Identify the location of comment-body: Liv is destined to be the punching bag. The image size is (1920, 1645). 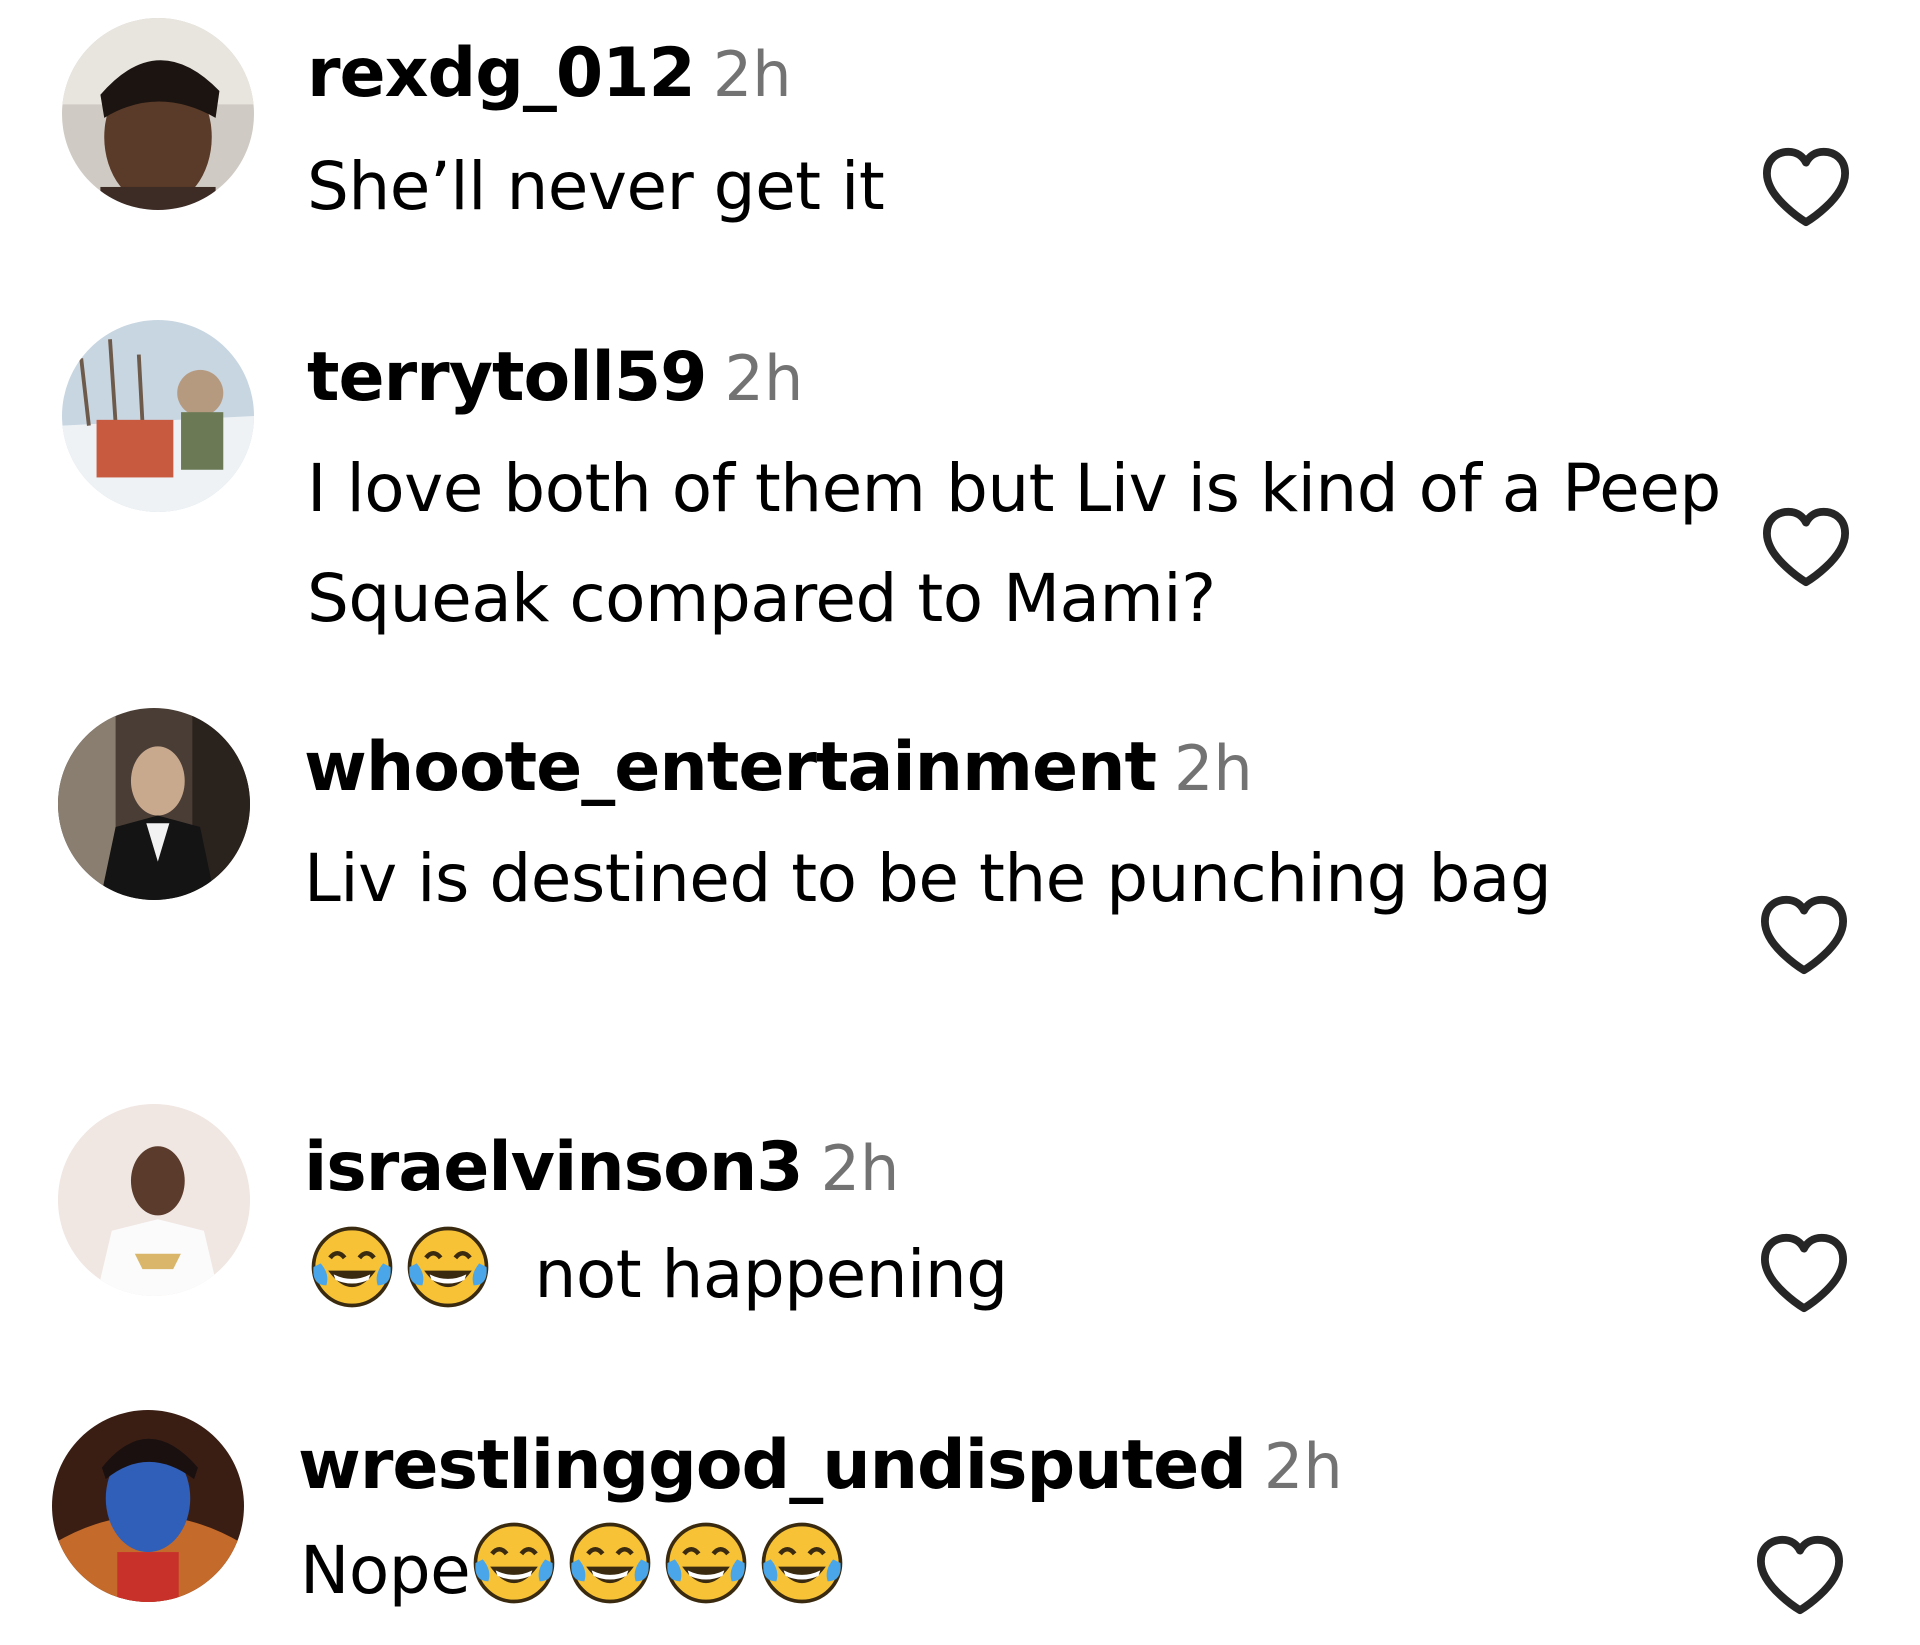
(928, 878).